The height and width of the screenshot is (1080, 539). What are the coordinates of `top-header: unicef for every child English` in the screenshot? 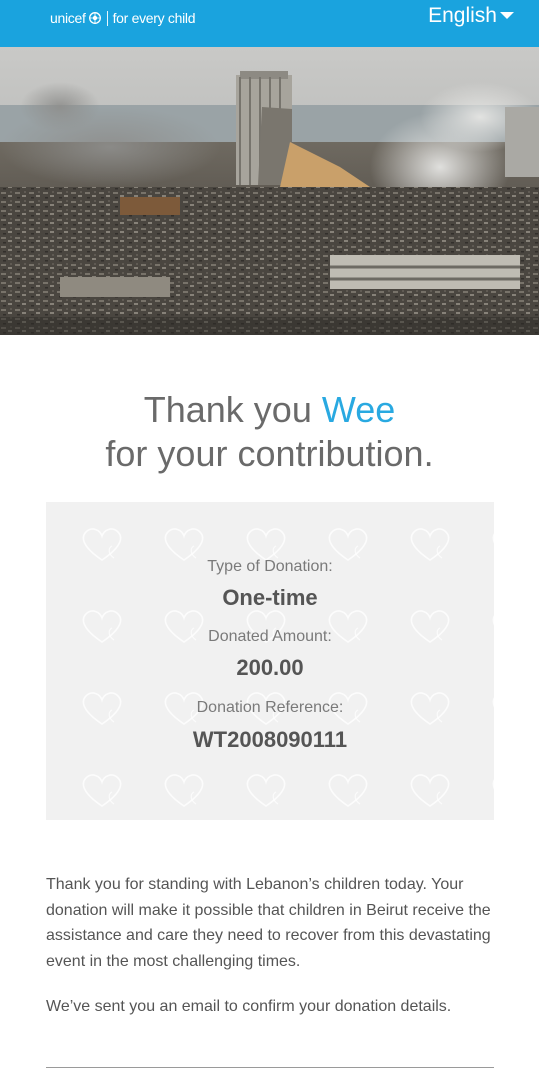 It's located at (269, 23).